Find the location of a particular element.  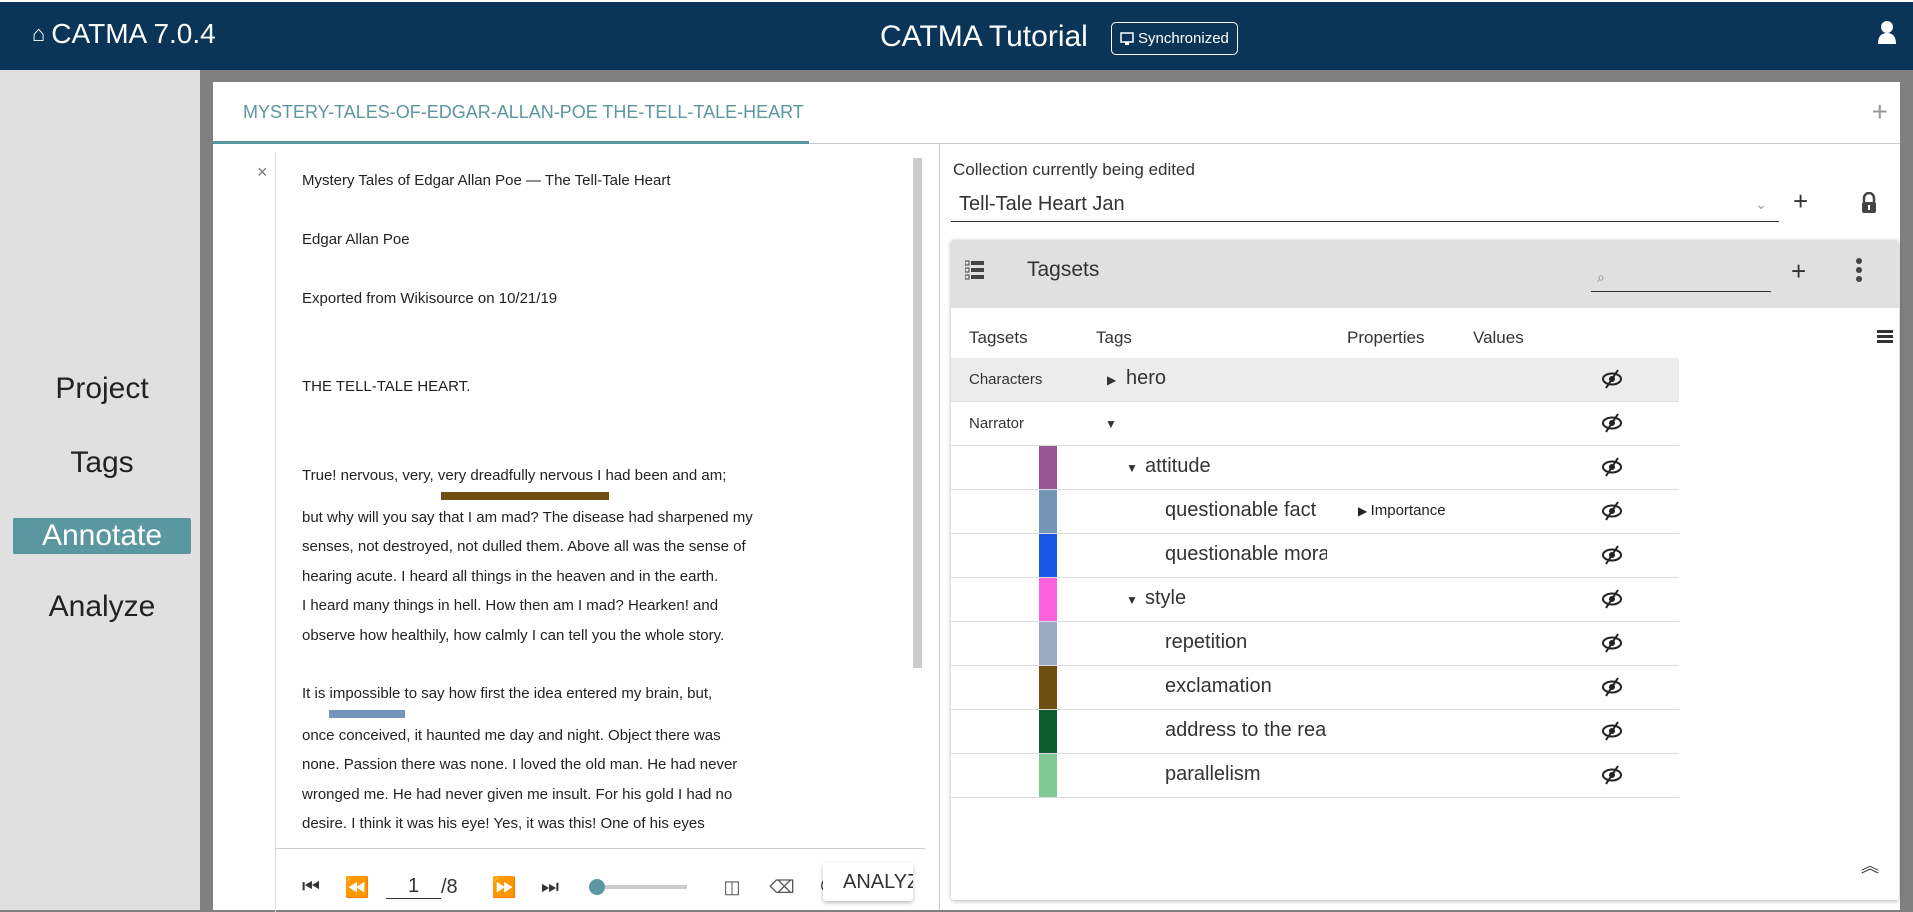

more-options-icon is located at coordinates (1859, 271).